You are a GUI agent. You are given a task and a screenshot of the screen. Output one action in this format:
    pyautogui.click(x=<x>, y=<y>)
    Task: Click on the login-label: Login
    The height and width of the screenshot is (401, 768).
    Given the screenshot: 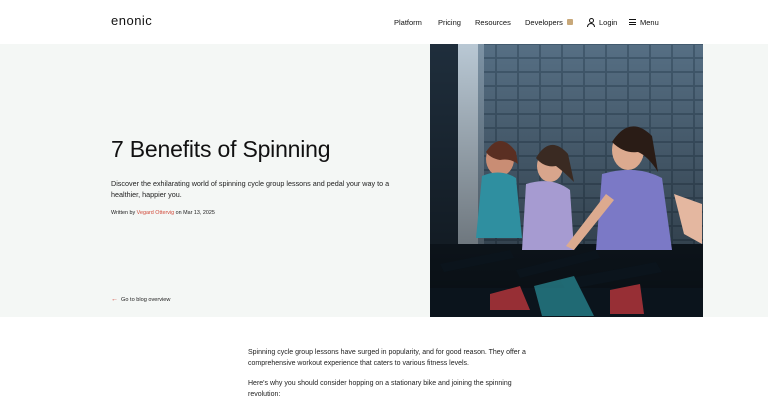 What is the action you would take?
    pyautogui.click(x=608, y=22)
    